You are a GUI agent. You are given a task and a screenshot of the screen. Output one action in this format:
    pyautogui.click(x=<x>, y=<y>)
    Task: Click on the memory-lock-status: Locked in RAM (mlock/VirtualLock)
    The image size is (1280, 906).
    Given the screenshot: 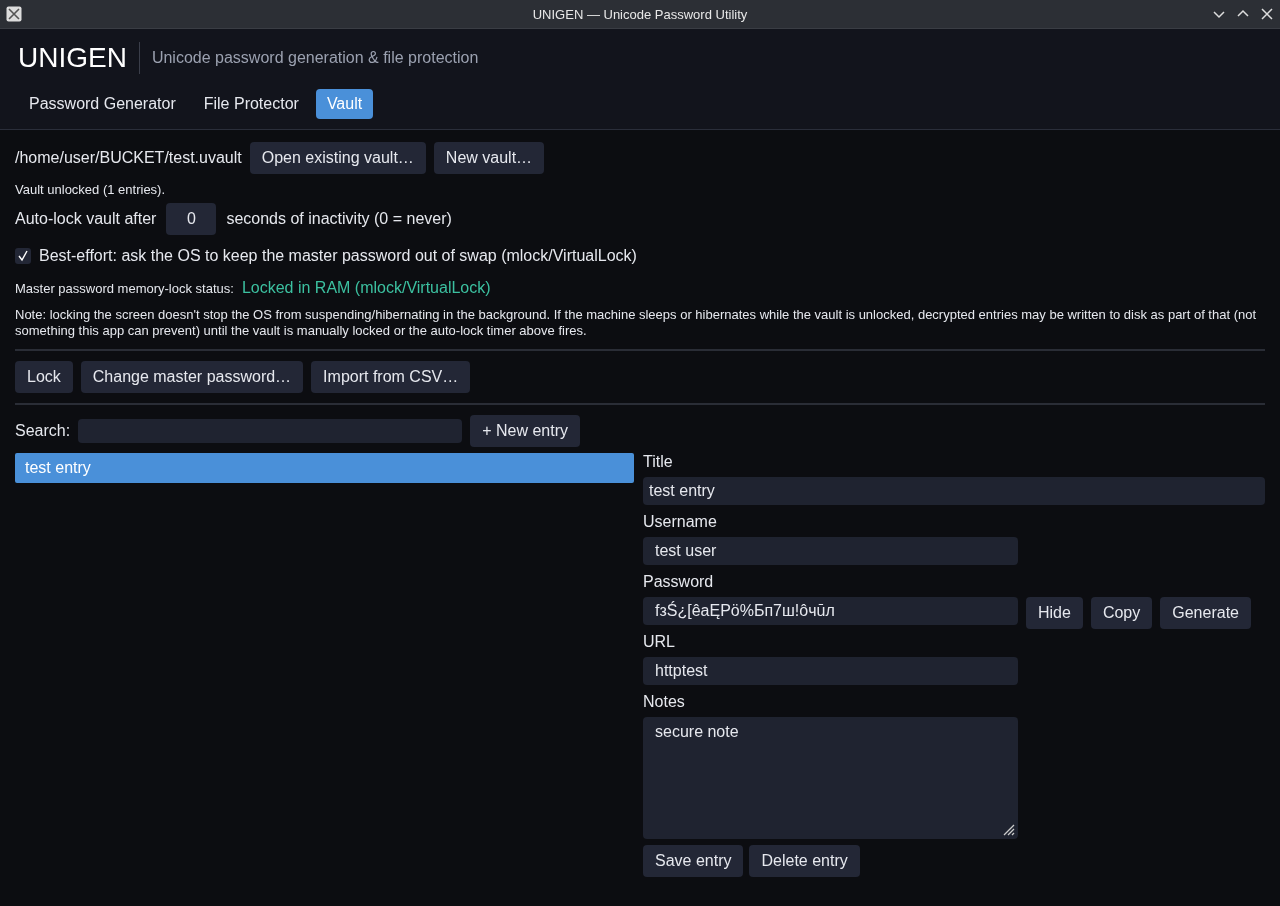 What is the action you would take?
    pyautogui.click(x=366, y=288)
    